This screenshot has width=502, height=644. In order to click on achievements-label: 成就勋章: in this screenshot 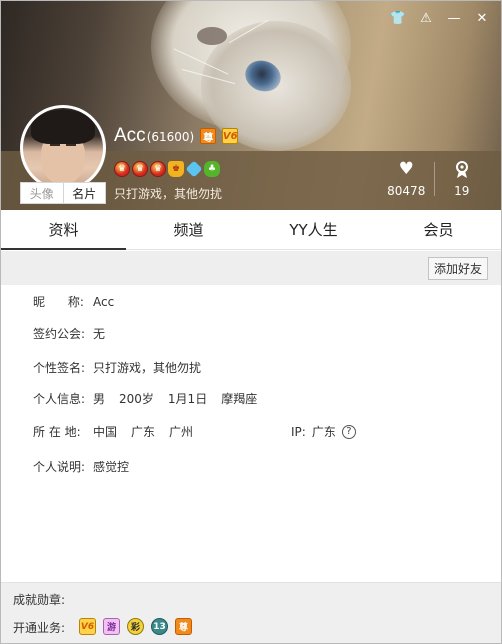, I will do `click(39, 600)`.